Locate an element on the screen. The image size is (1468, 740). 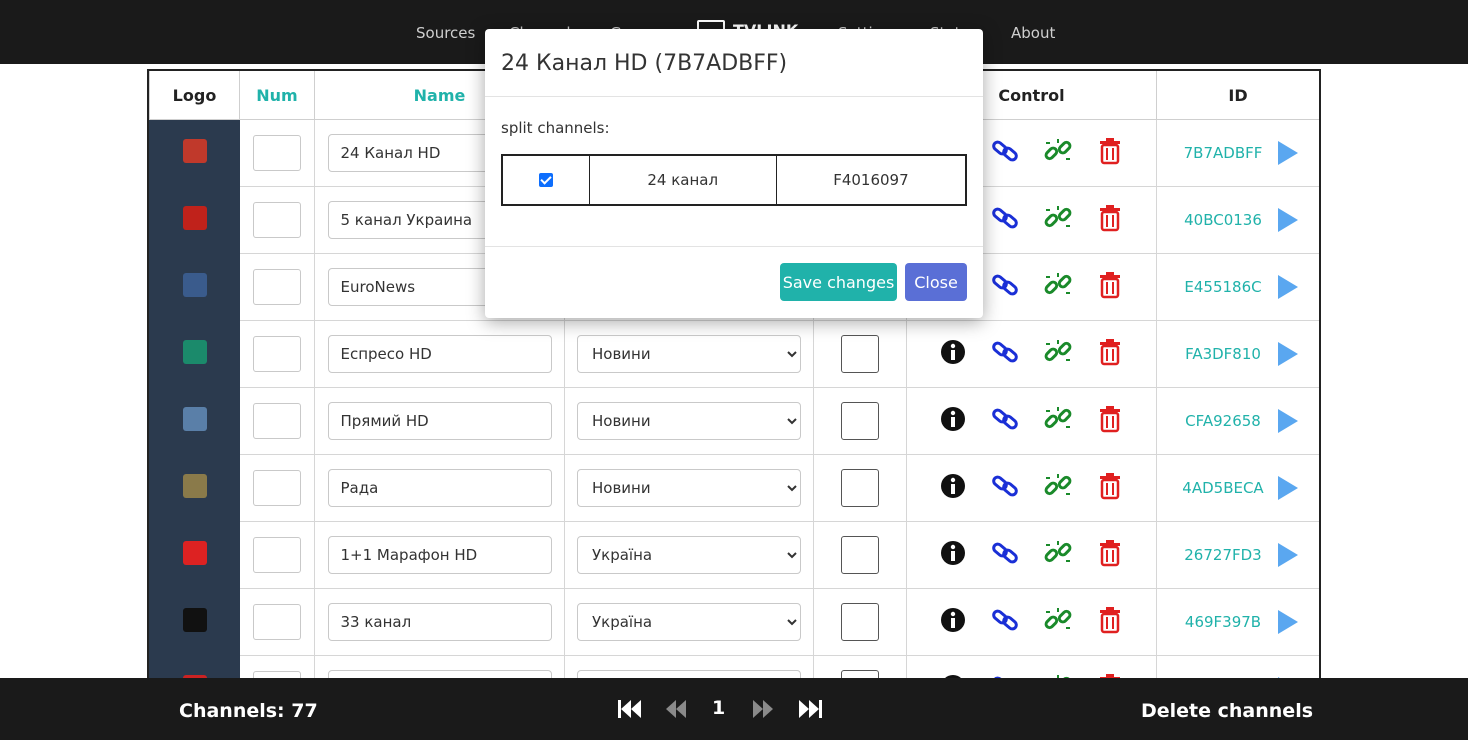
last-page-icon is located at coordinates (810, 709).